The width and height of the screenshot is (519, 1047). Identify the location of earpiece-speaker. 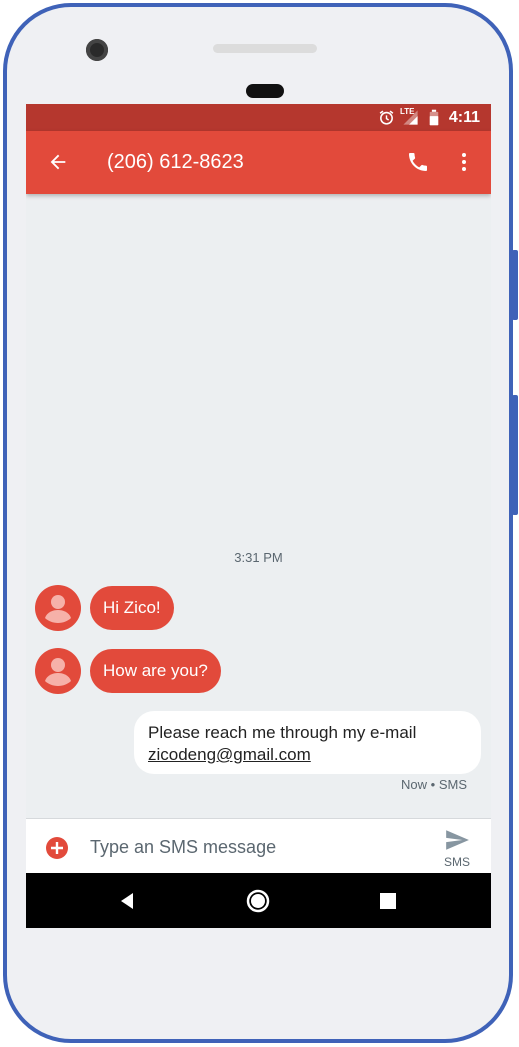
(265, 48).